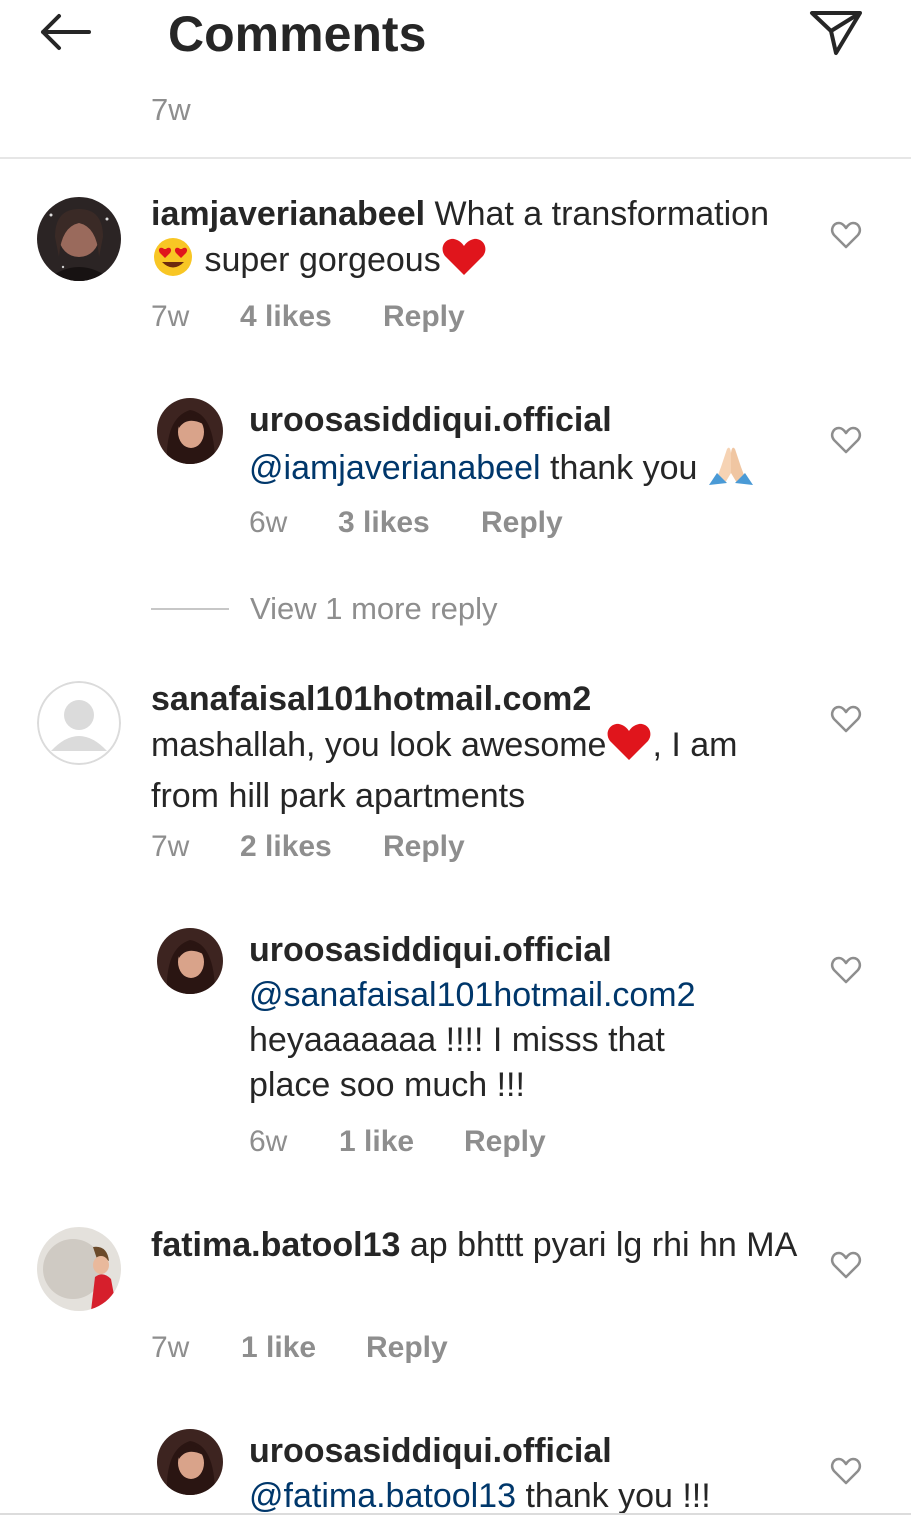 Image resolution: width=911 pixels, height=1536 pixels. What do you see at coordinates (171, 109) in the screenshot?
I see `caption-timestamp: 7w` at bounding box center [171, 109].